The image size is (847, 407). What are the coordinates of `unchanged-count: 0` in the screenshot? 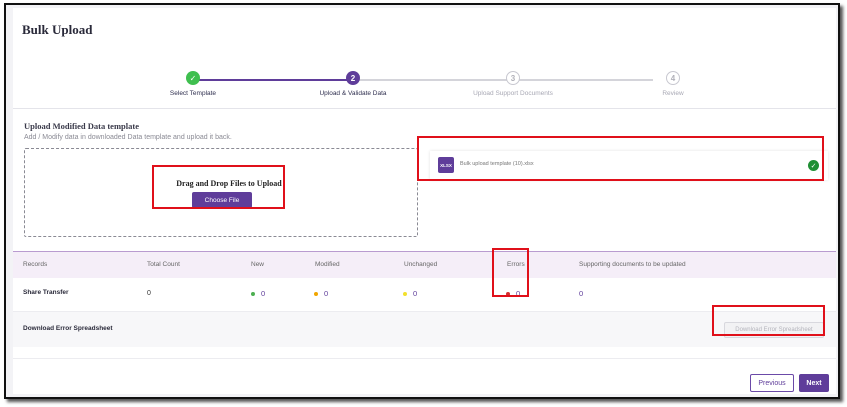 It's located at (410, 293).